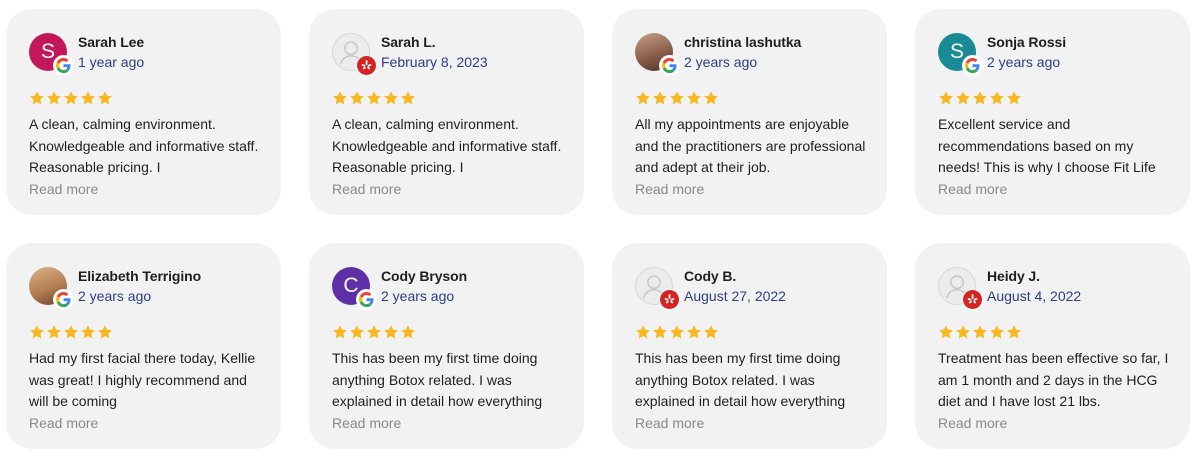 The width and height of the screenshot is (1200, 472). Describe the element at coordinates (742, 52) in the screenshot. I see `reviewer-info: christina lashutka 2 years ago` at that location.